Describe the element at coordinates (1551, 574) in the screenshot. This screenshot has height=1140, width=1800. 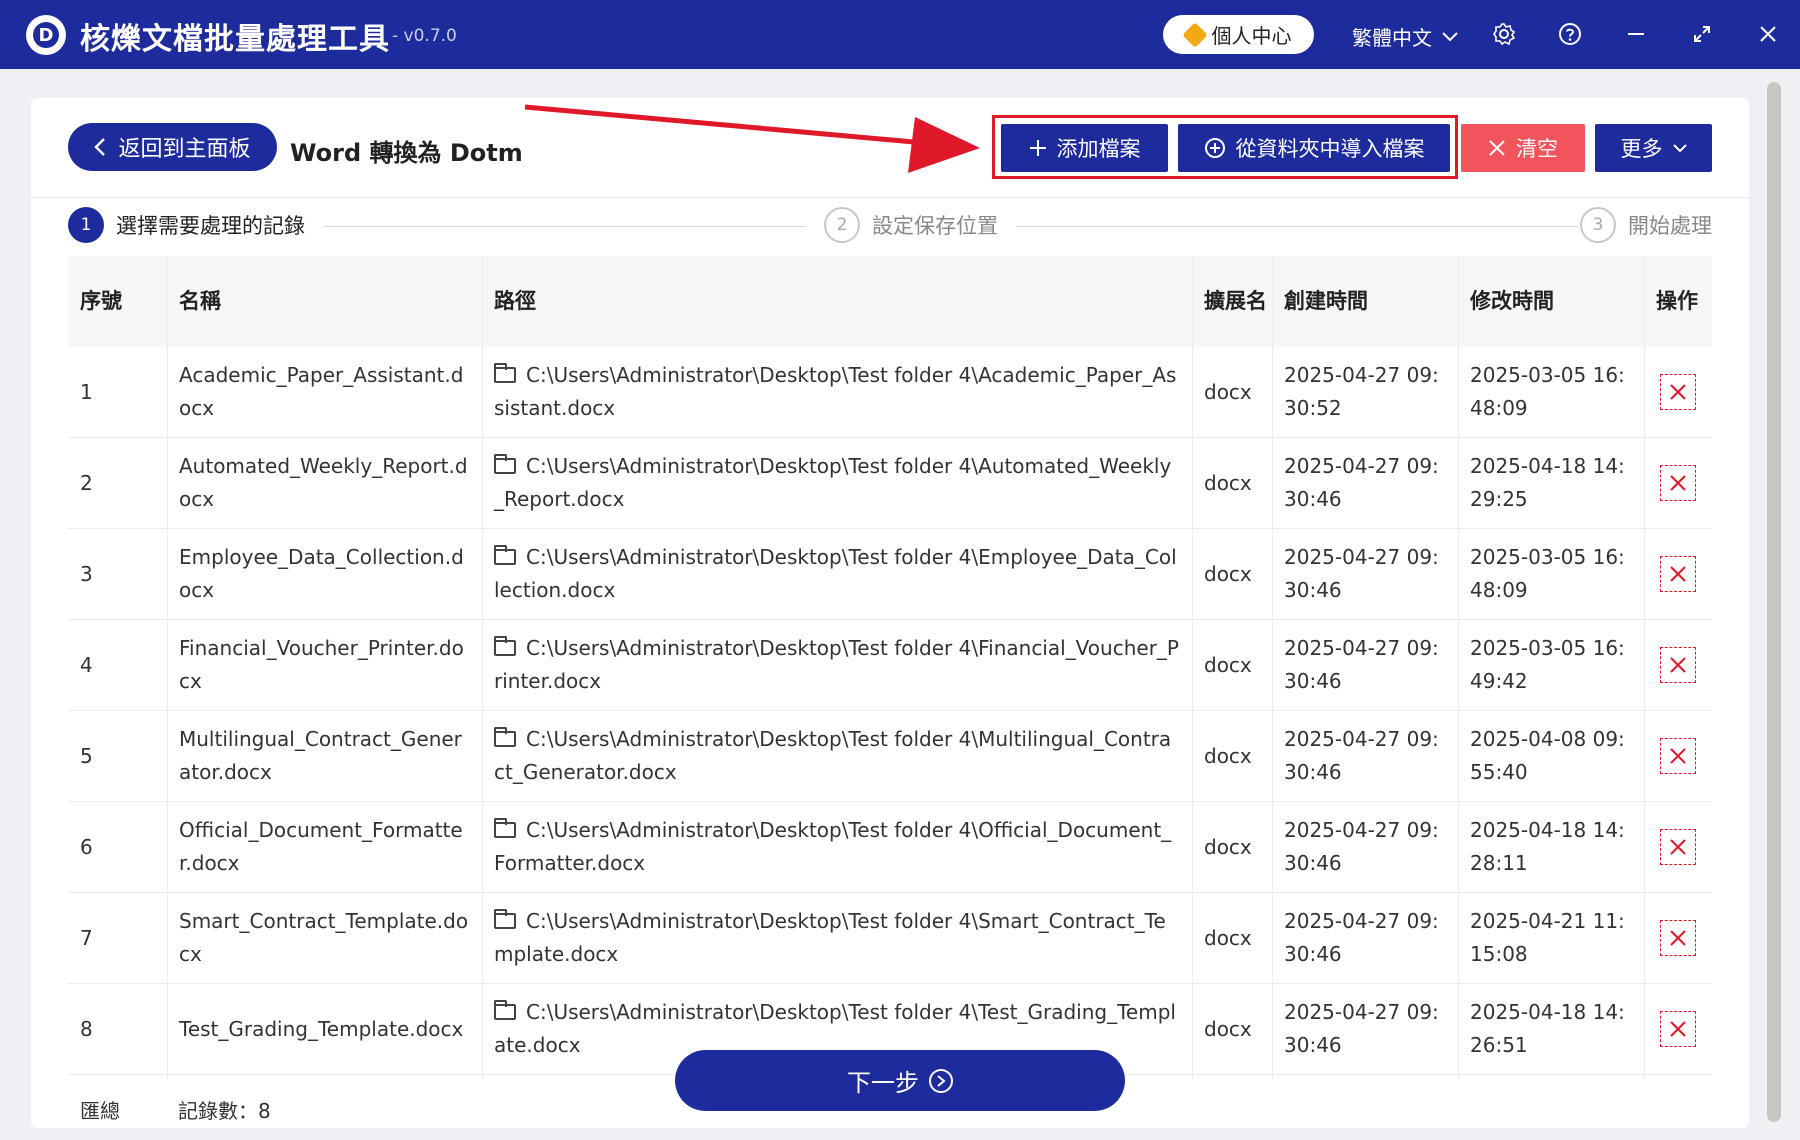
I see `cell-modified: 2025-03-05 16:48:09` at that location.